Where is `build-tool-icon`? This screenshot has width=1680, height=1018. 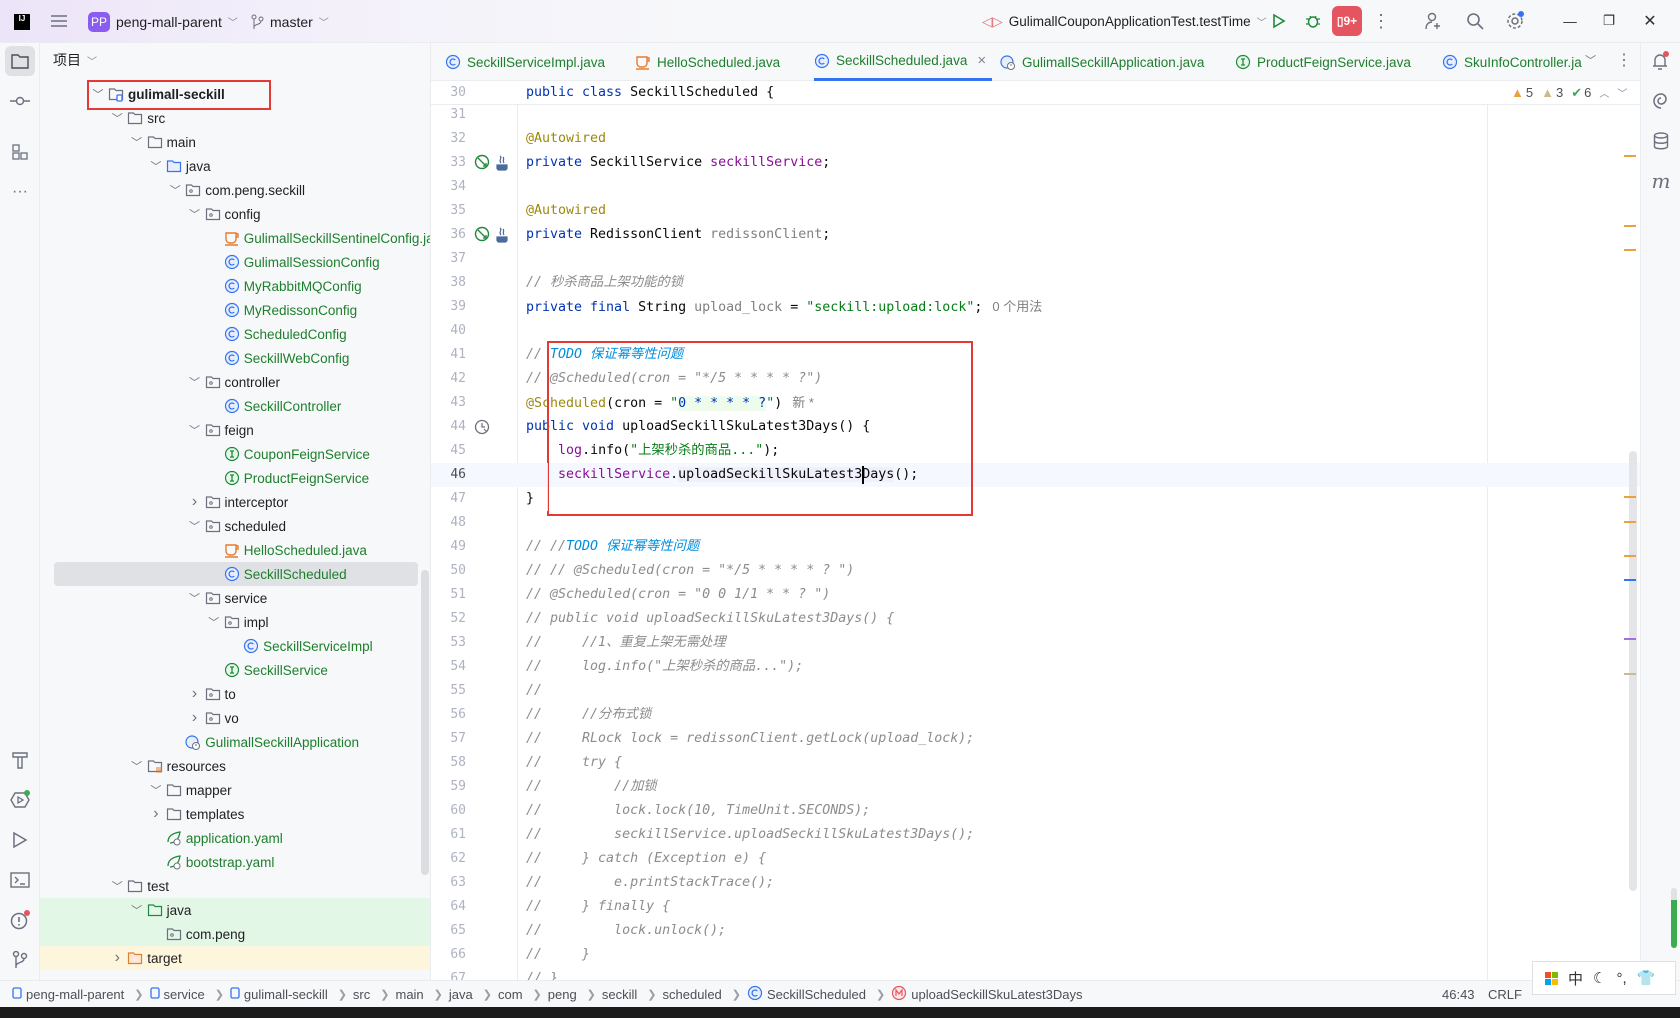
build-tool-icon is located at coordinates (20, 760).